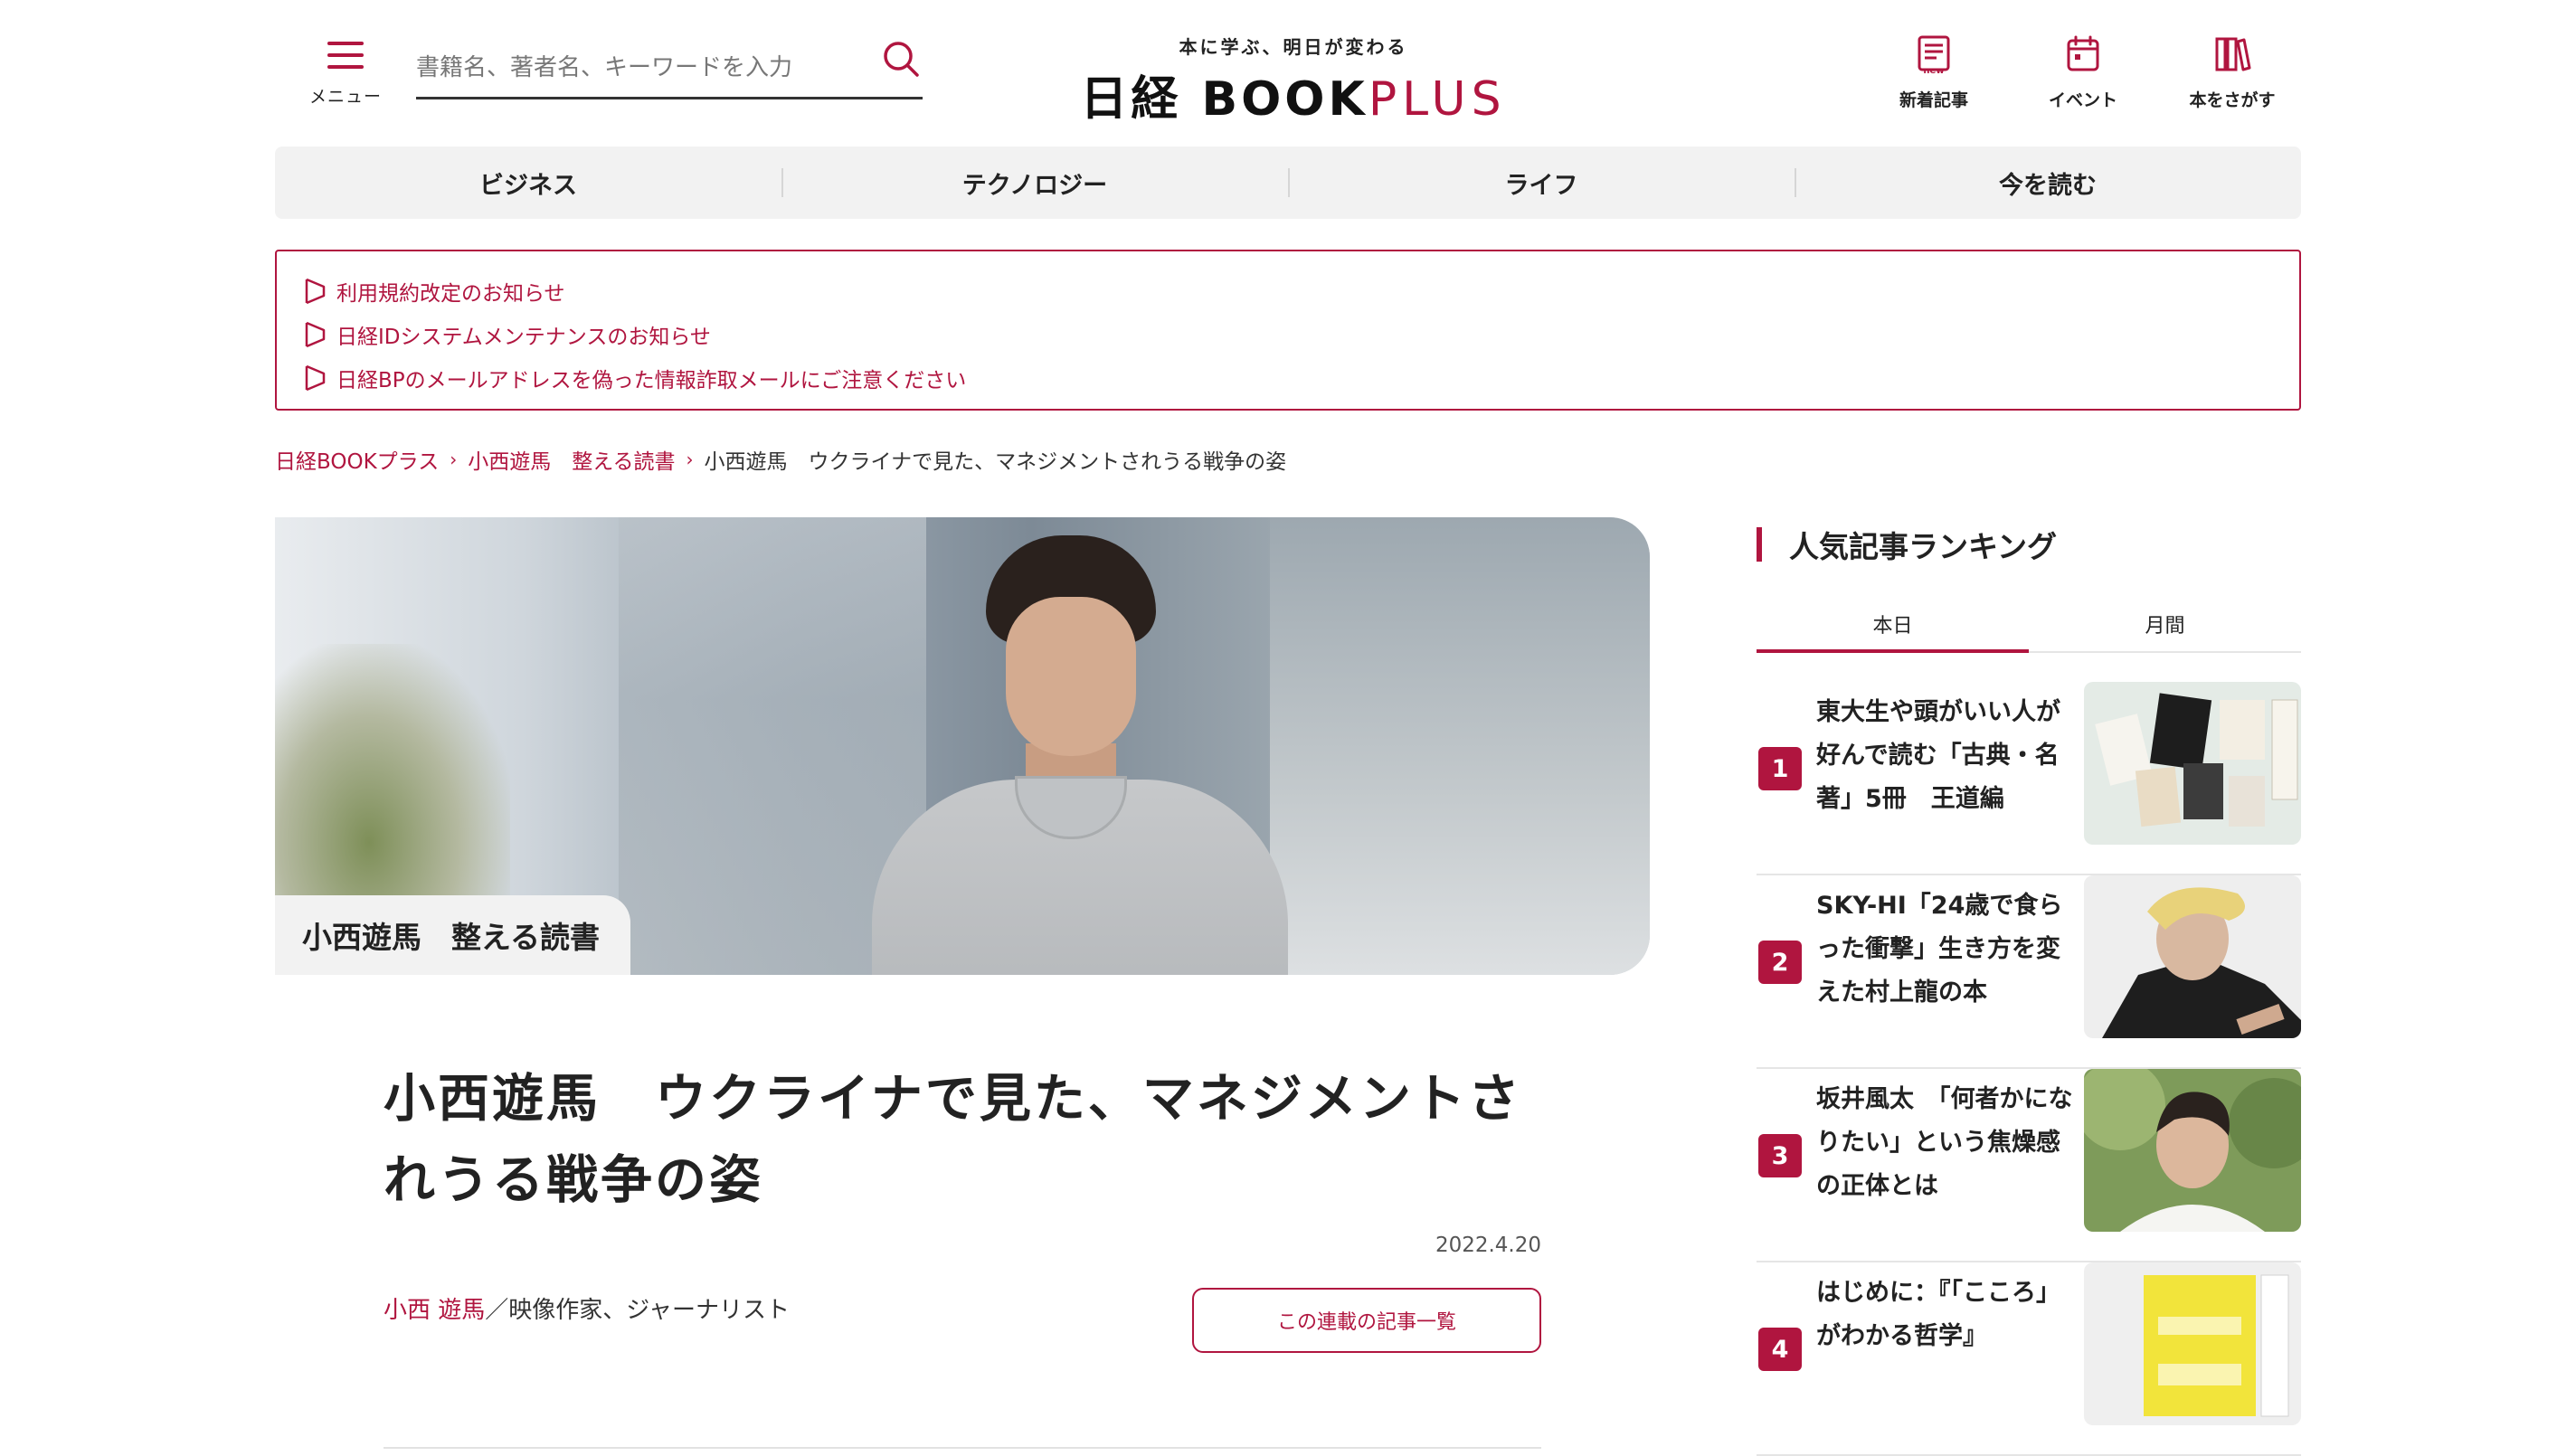 The width and height of the screenshot is (2576, 1456). I want to click on ranking-title: 人気記事ランキング, so click(1924, 546).